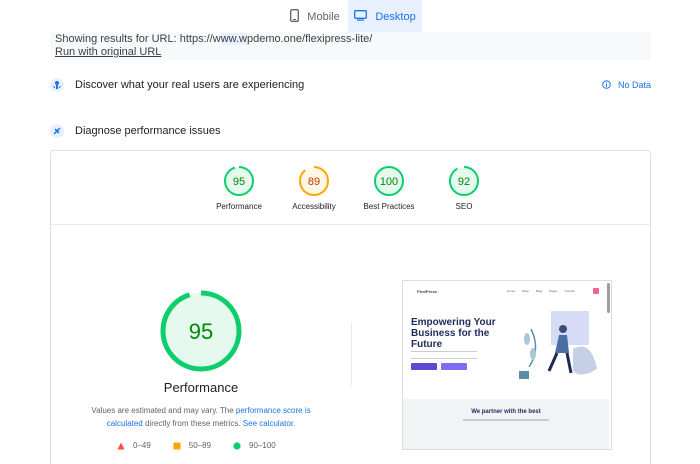  I want to click on preview-logo: FlexiPress, so click(427, 291).